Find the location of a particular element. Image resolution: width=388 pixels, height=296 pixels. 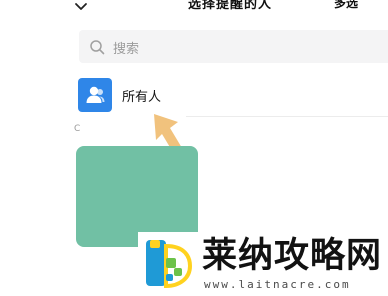

search-input: 搜索 is located at coordinates (233, 46).